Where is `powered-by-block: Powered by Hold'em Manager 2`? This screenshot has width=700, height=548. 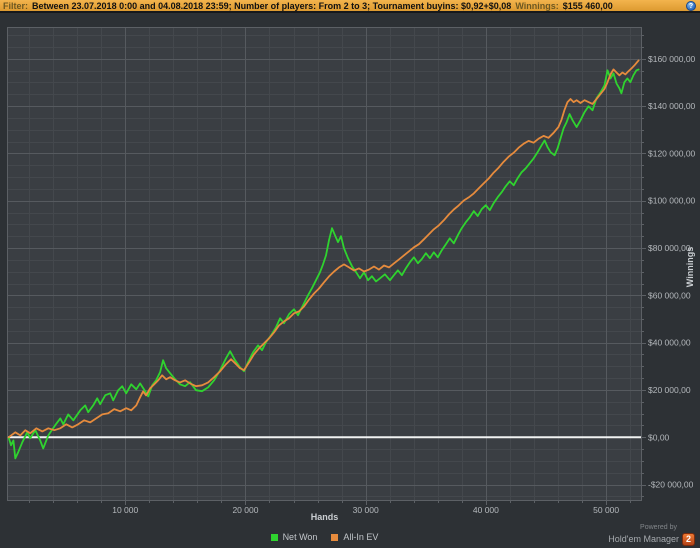 powered-by-block: Powered by Hold'em Manager 2 is located at coordinates (651, 535).